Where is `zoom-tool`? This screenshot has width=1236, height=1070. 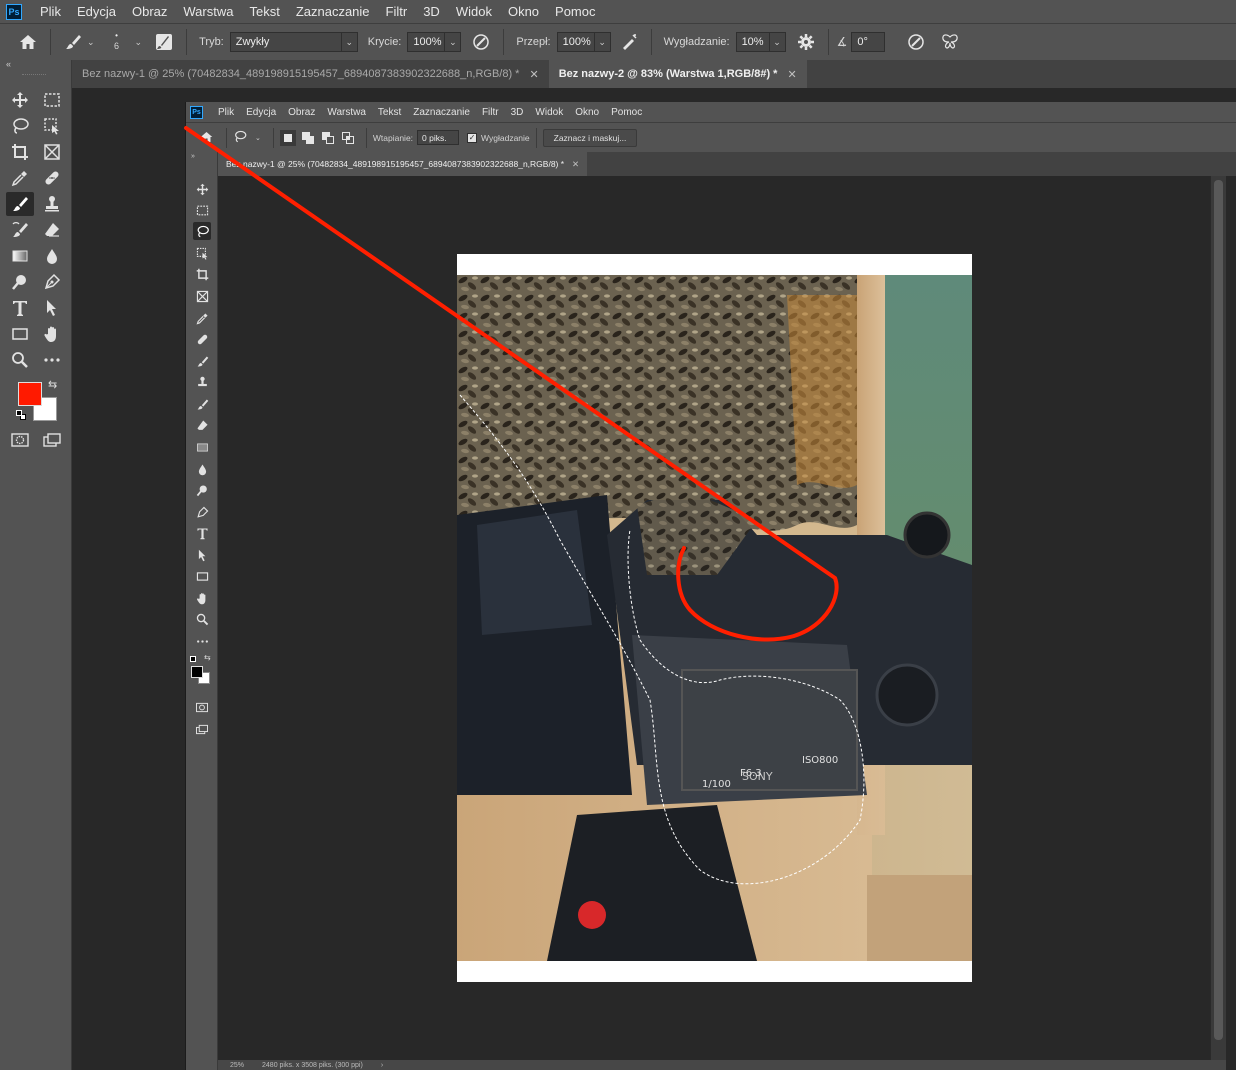 zoom-tool is located at coordinates (20, 360).